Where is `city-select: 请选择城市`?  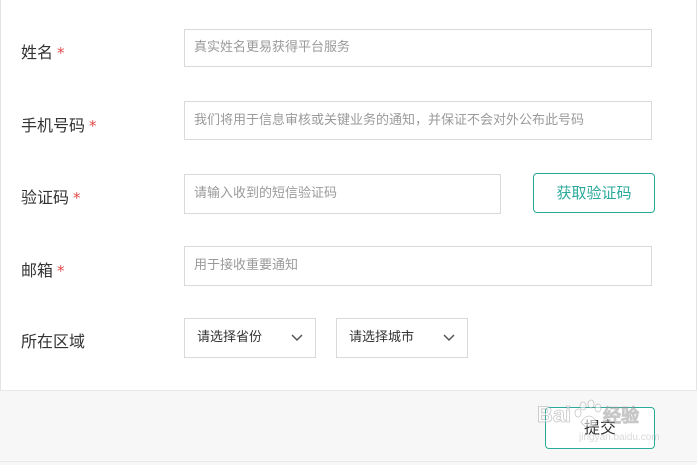
city-select: 请选择城市 is located at coordinates (402, 338).